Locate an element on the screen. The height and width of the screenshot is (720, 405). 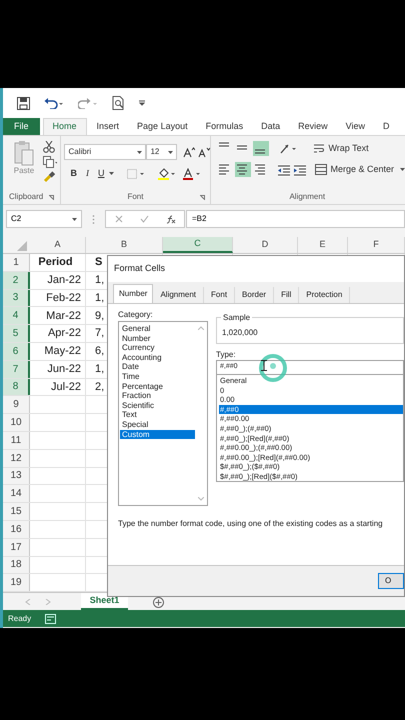
dialog-tab: Font is located at coordinates (220, 295).